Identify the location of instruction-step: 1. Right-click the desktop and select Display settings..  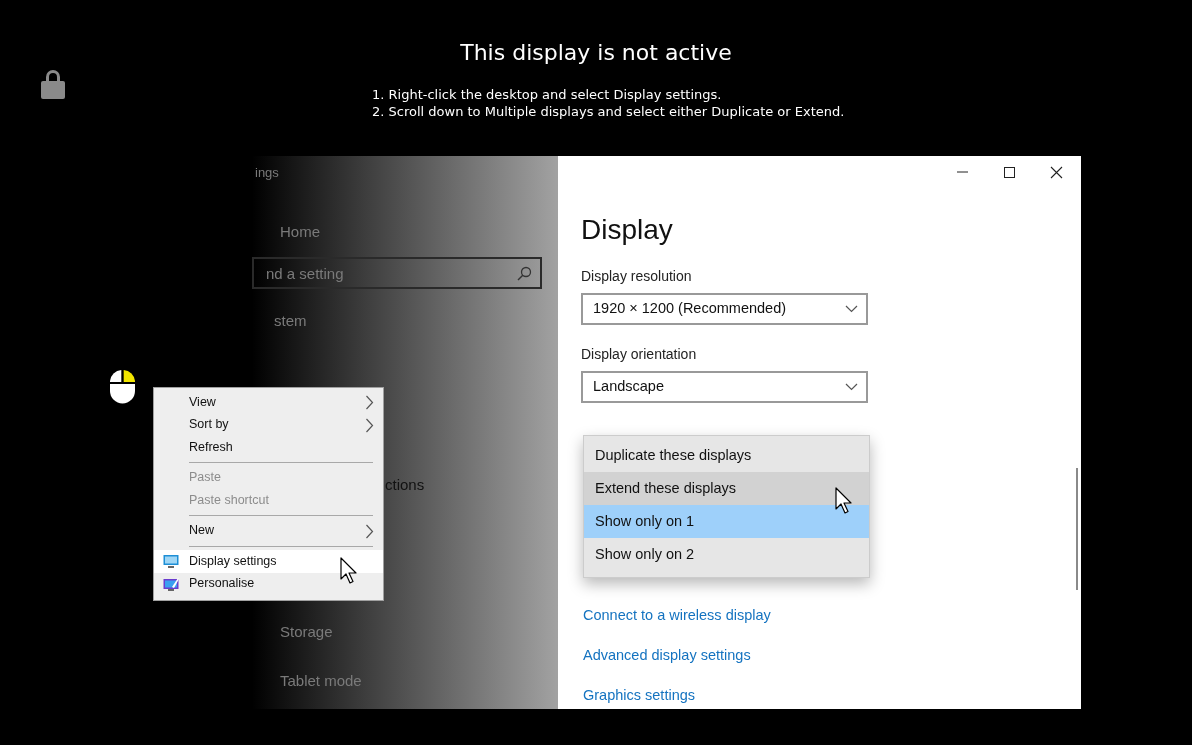
(782, 94).